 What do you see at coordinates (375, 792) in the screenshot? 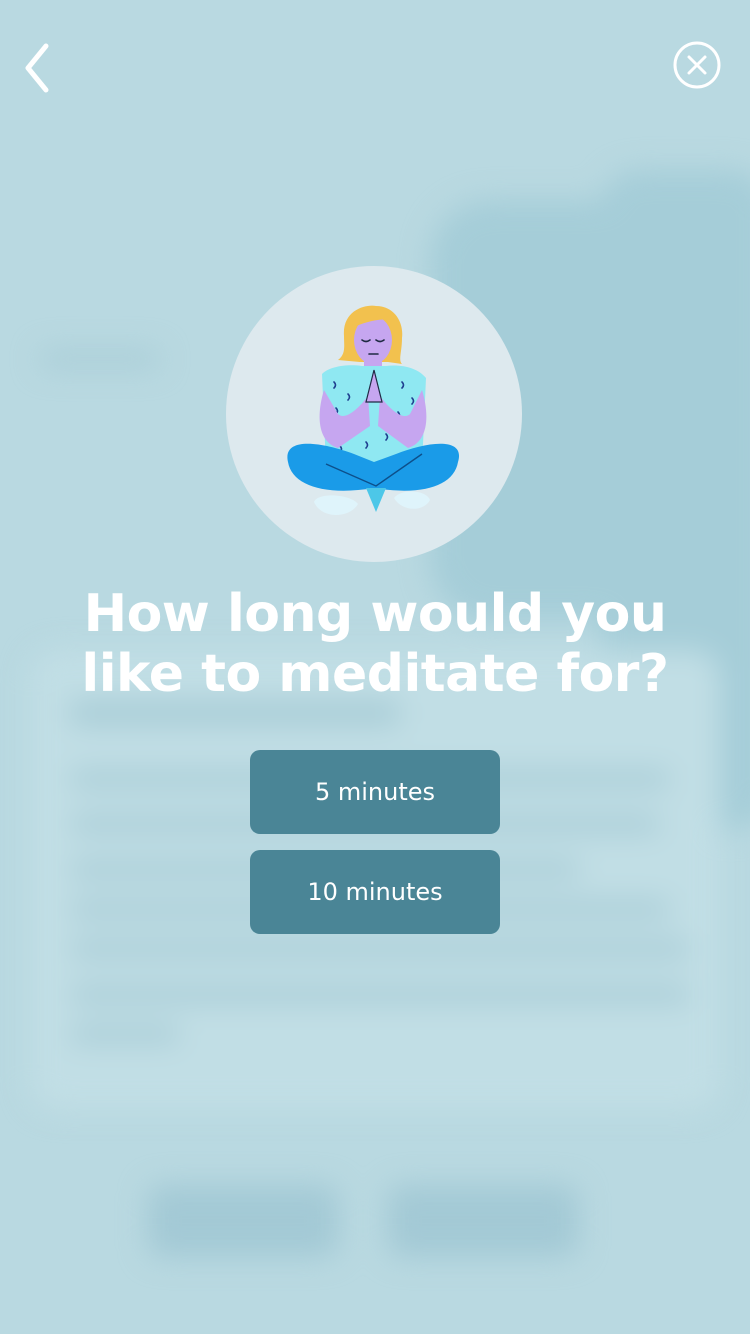
I see `option-5-minutes-button: 5 minutes` at bounding box center [375, 792].